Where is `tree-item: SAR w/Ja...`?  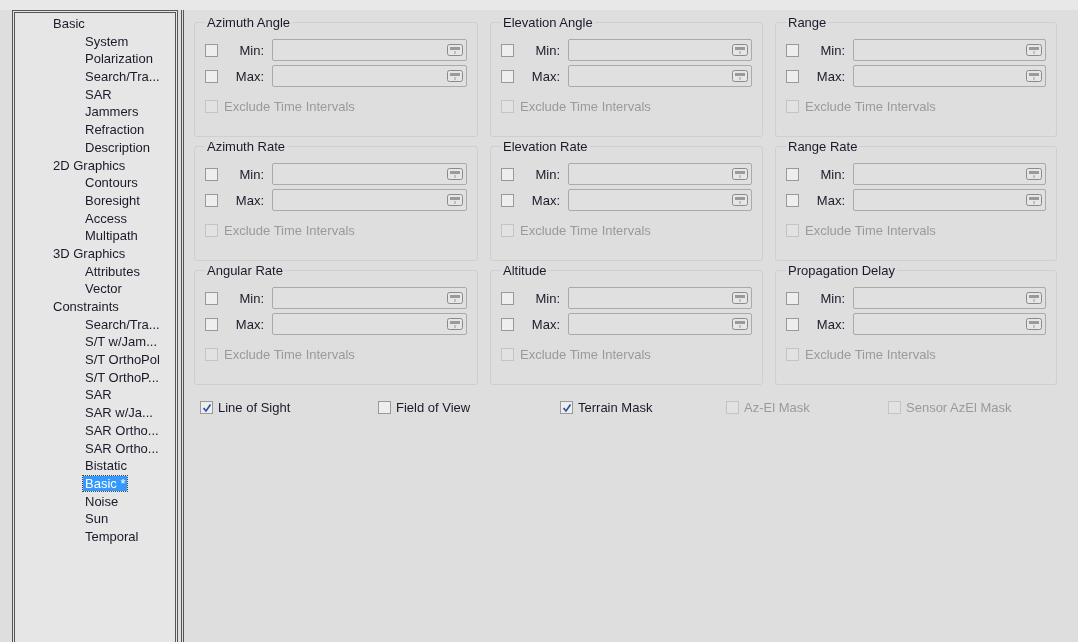
tree-item: SAR w/Ja... is located at coordinates (119, 413).